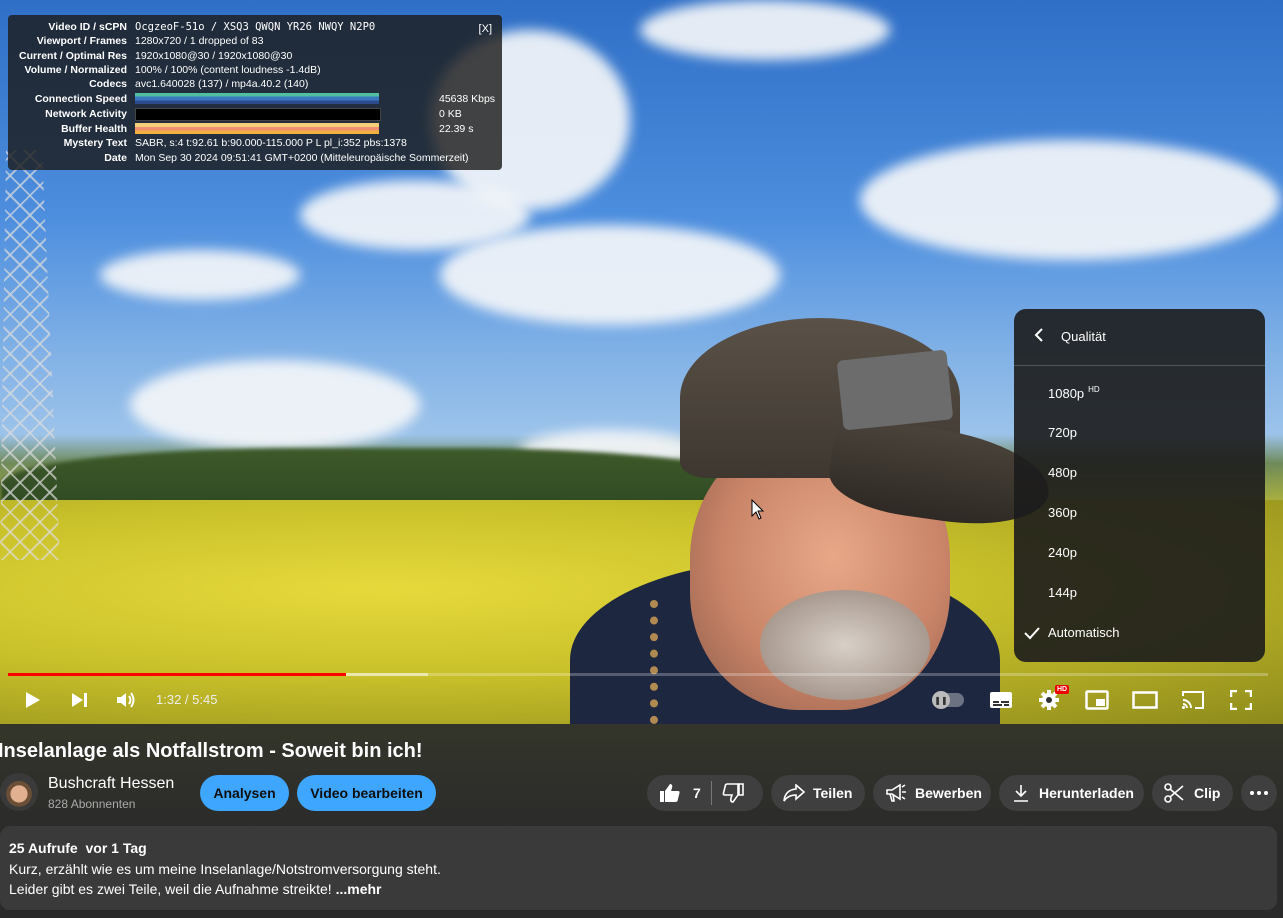  I want to click on nerds-value: OcgzeoF-51o / XSQ3 QWQN YR26 NWQY N2P0, so click(255, 27).